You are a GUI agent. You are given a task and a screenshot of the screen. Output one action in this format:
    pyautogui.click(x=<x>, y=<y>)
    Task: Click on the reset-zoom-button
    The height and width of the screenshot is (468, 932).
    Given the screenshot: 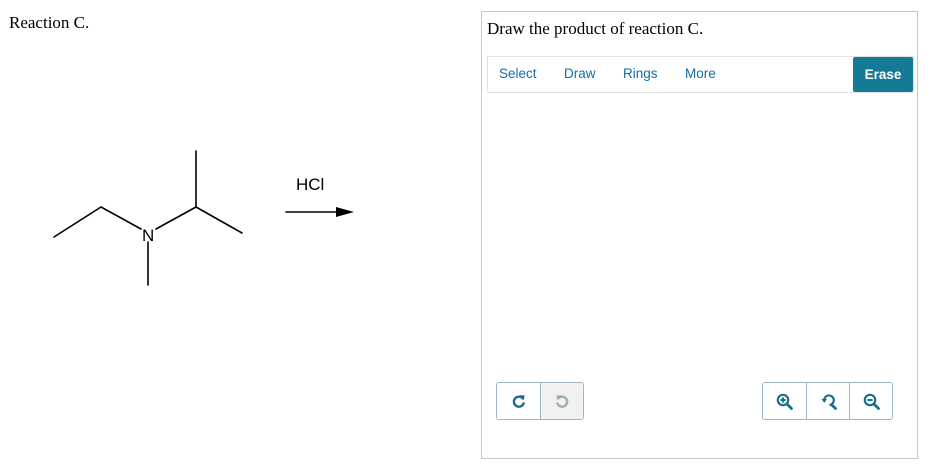 What is the action you would take?
    pyautogui.click(x=827, y=401)
    